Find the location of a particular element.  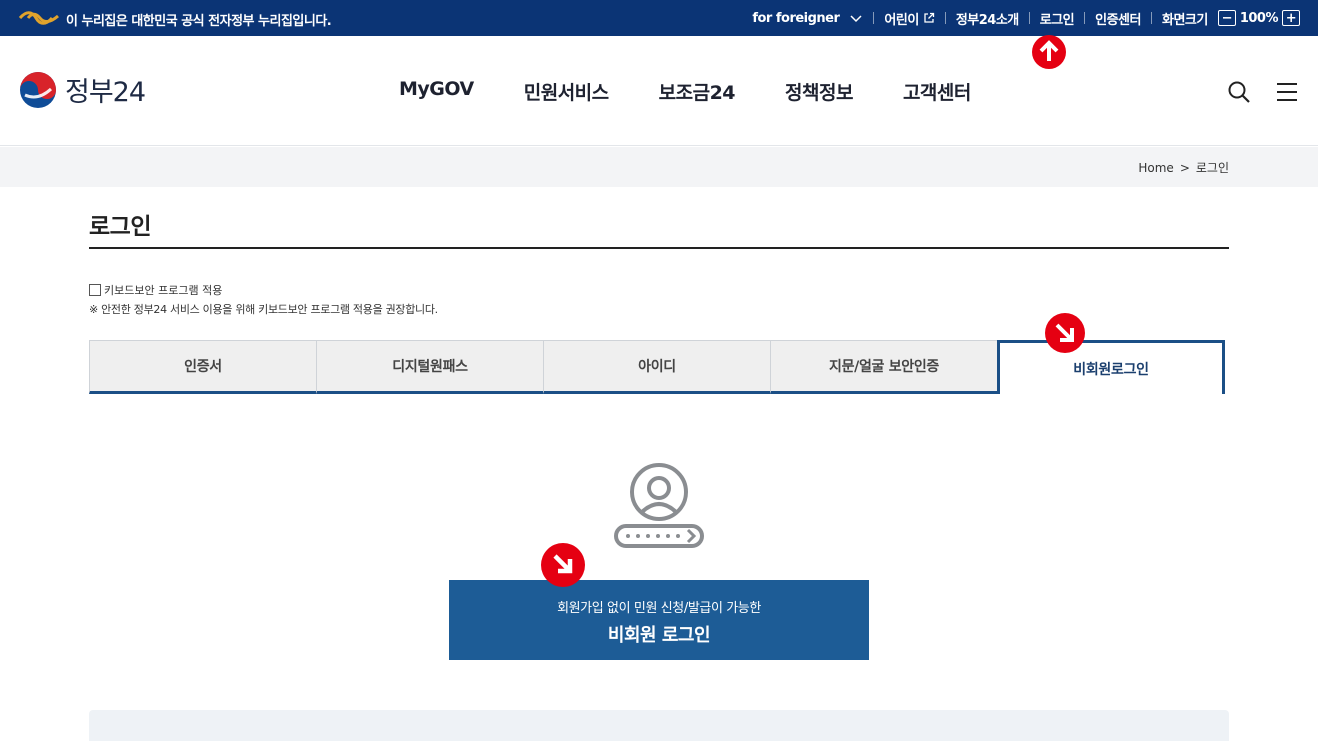

nav-civil-service: 민원서비스 is located at coordinates (566, 91).